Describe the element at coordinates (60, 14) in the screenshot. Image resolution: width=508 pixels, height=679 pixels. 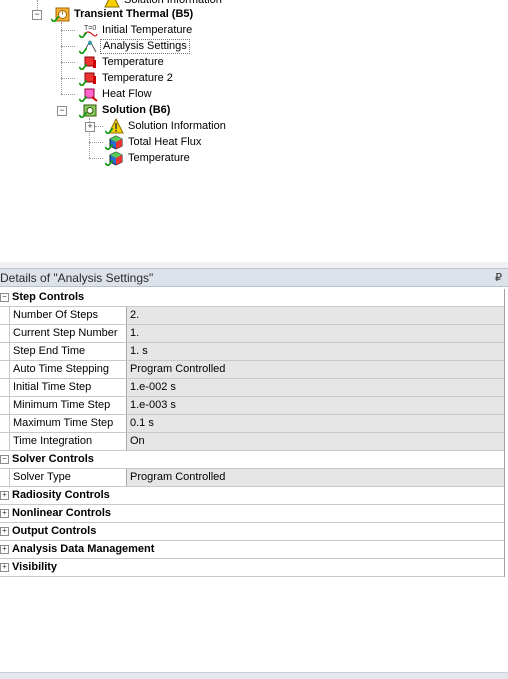
I see `clock-analysis-icon` at that location.